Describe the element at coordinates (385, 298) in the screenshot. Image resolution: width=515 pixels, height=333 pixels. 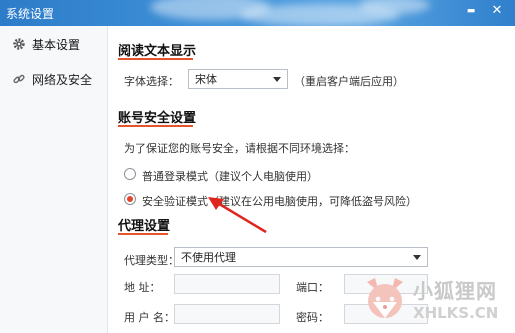
I see `fox-logo-icon` at that location.